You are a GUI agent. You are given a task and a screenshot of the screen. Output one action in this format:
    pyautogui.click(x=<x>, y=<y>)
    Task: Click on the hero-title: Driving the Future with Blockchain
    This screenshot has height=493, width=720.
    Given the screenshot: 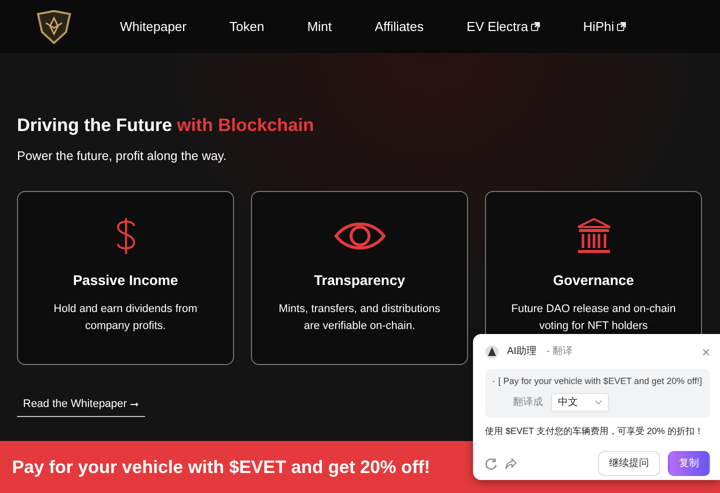 What is the action you would take?
    pyautogui.click(x=166, y=126)
    